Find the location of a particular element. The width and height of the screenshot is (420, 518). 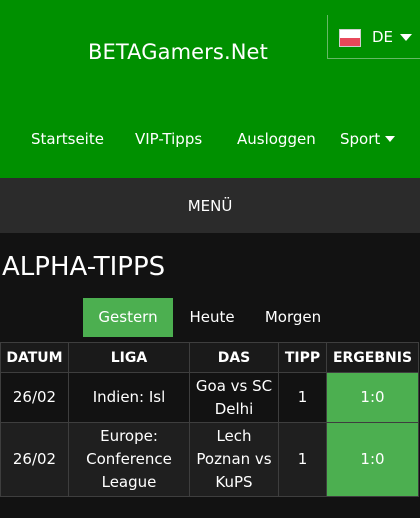

column-header-league: LIGA is located at coordinates (129, 357).